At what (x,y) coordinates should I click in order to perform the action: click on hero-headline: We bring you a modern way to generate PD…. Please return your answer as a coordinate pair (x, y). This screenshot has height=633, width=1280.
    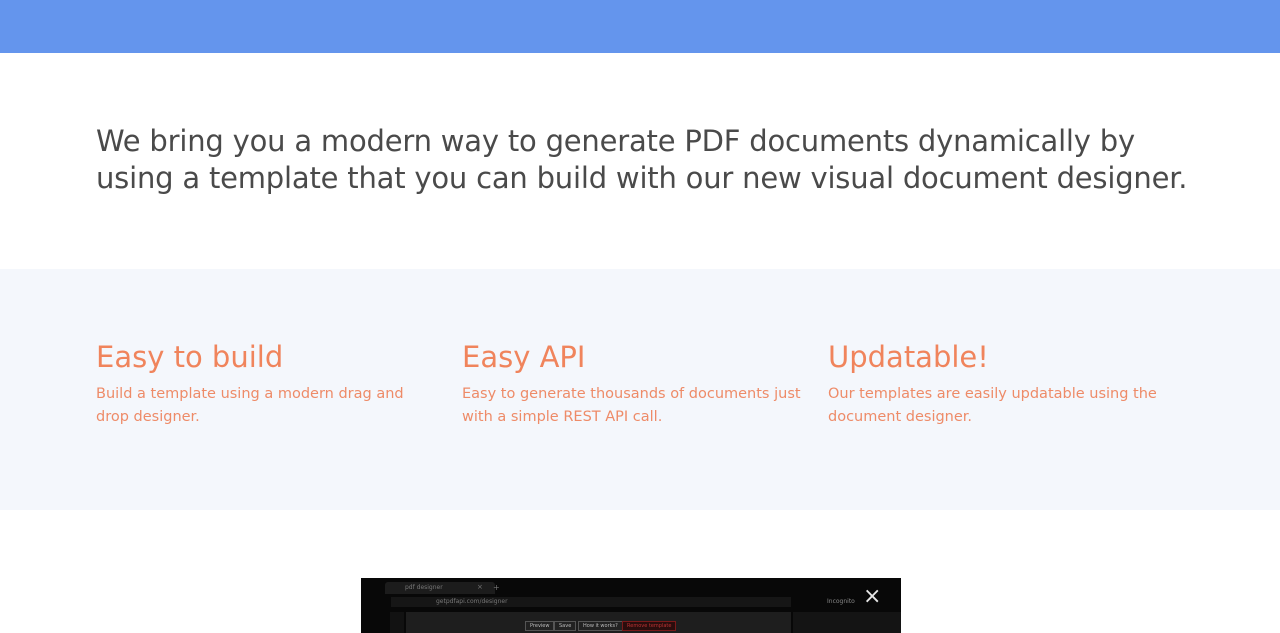
    Looking at the image, I should click on (642, 159).